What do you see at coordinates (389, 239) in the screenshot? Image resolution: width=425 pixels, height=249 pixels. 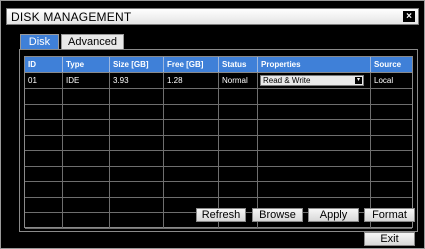 I see `exit-button: Exit` at bounding box center [389, 239].